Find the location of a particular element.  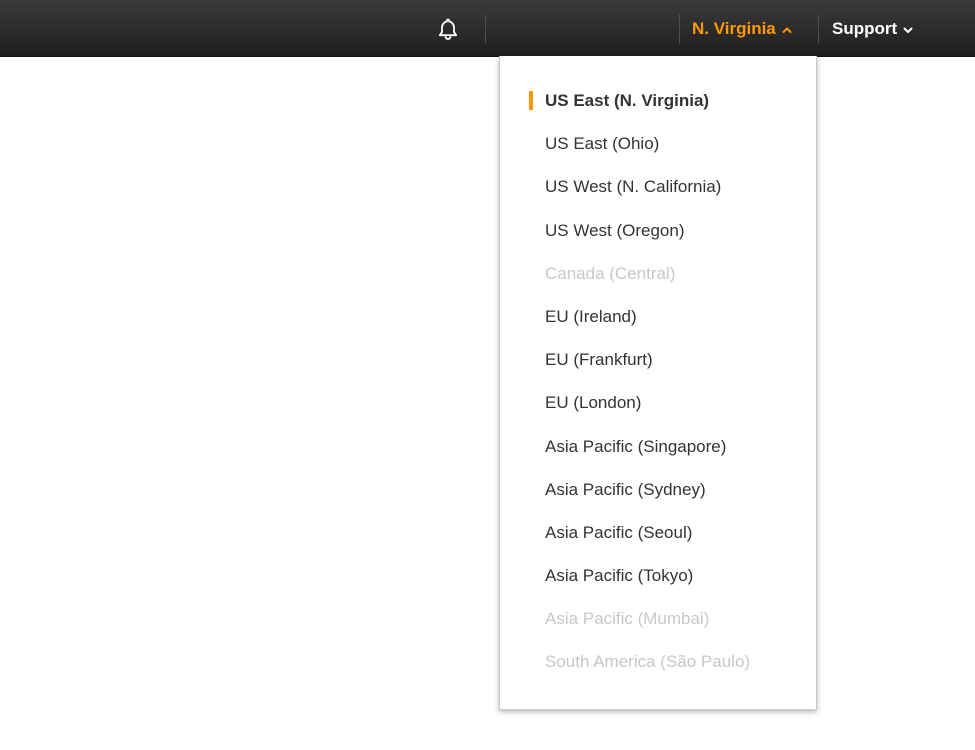

region-label: N. Virginia is located at coordinates (734, 28).